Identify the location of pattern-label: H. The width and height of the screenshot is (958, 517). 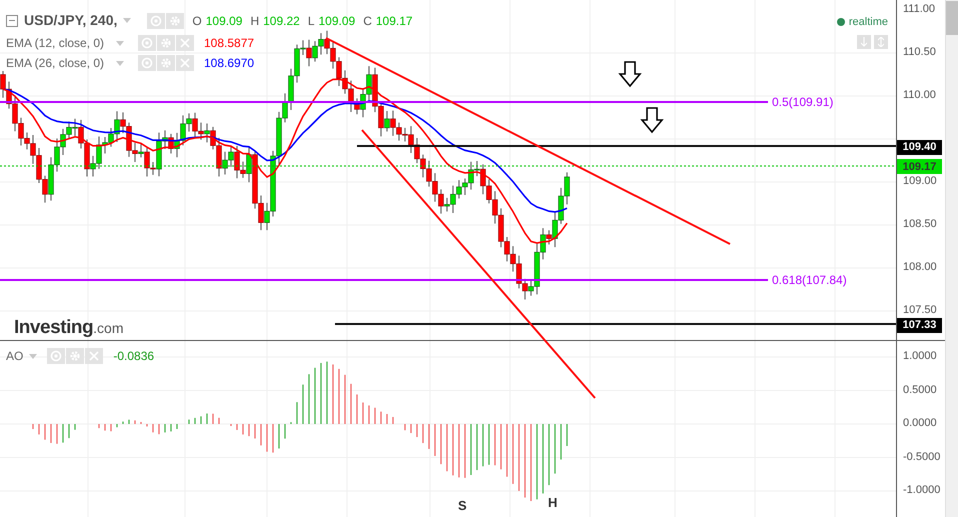
(553, 503).